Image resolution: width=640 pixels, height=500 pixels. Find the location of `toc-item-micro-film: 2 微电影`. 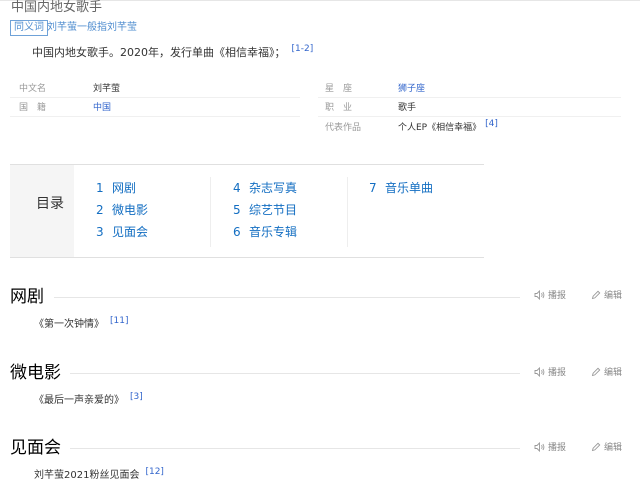

toc-item-micro-film: 2 微电影 is located at coordinates (122, 209).